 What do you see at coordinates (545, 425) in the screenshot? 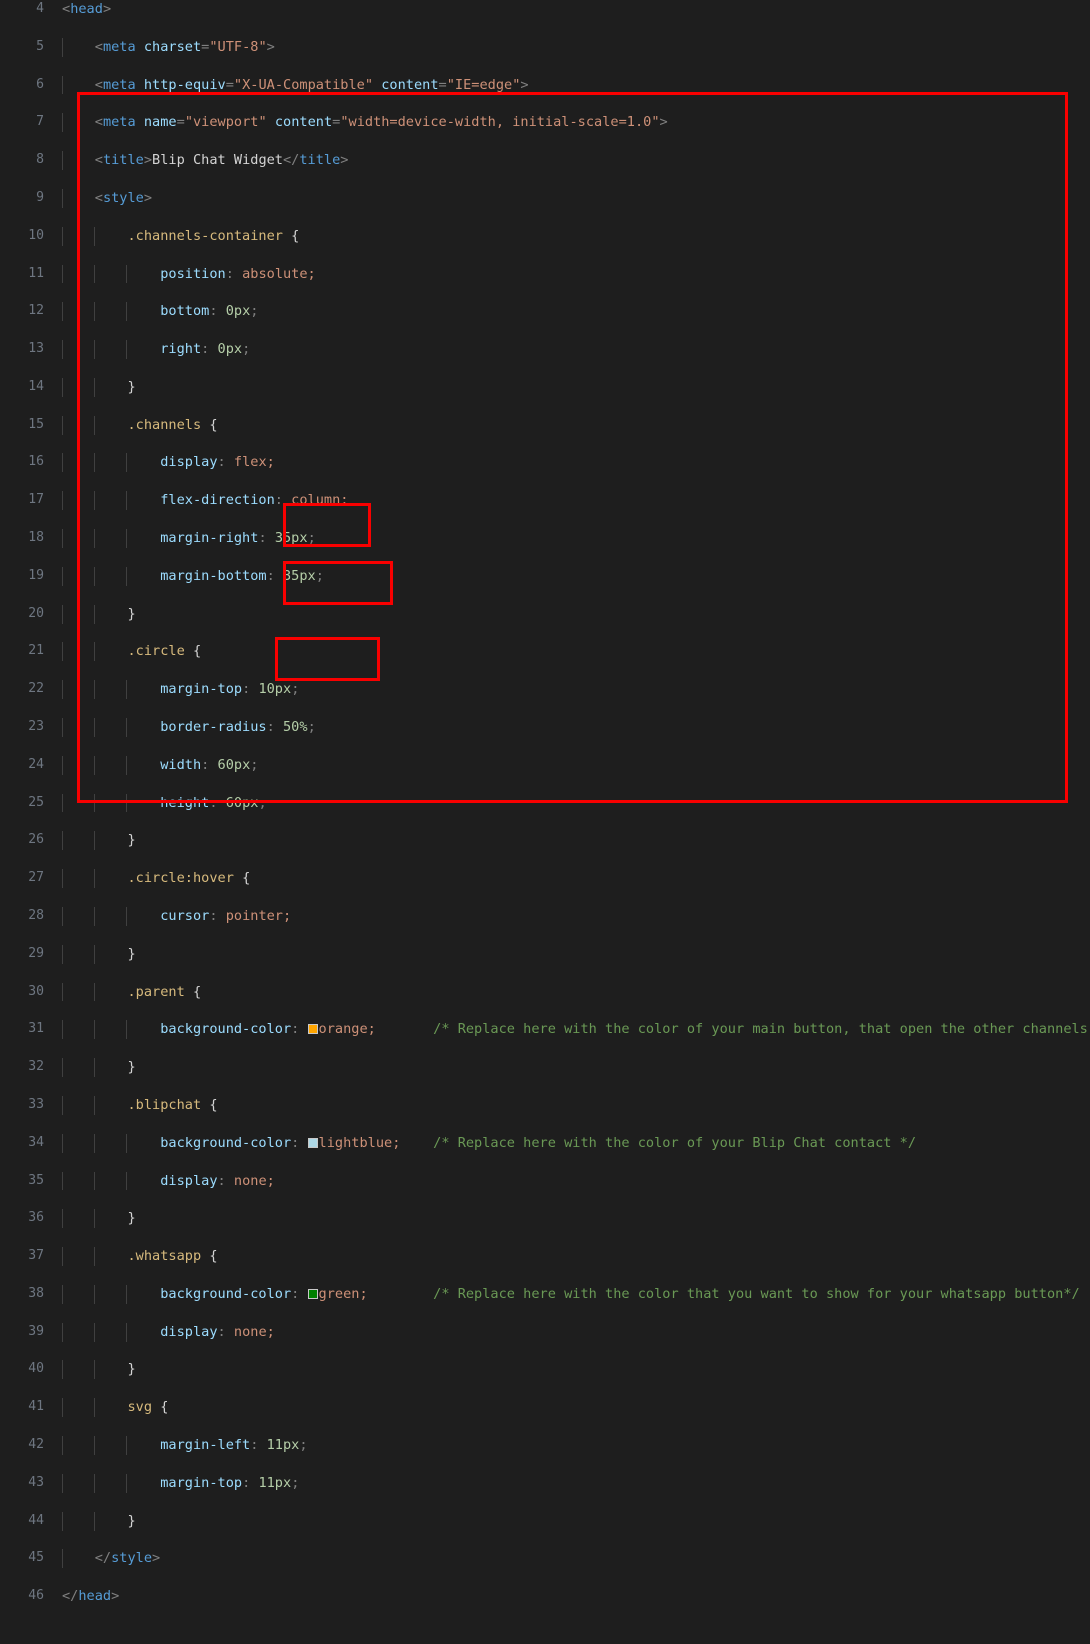
I see `code-line: 15 .channels {` at bounding box center [545, 425].